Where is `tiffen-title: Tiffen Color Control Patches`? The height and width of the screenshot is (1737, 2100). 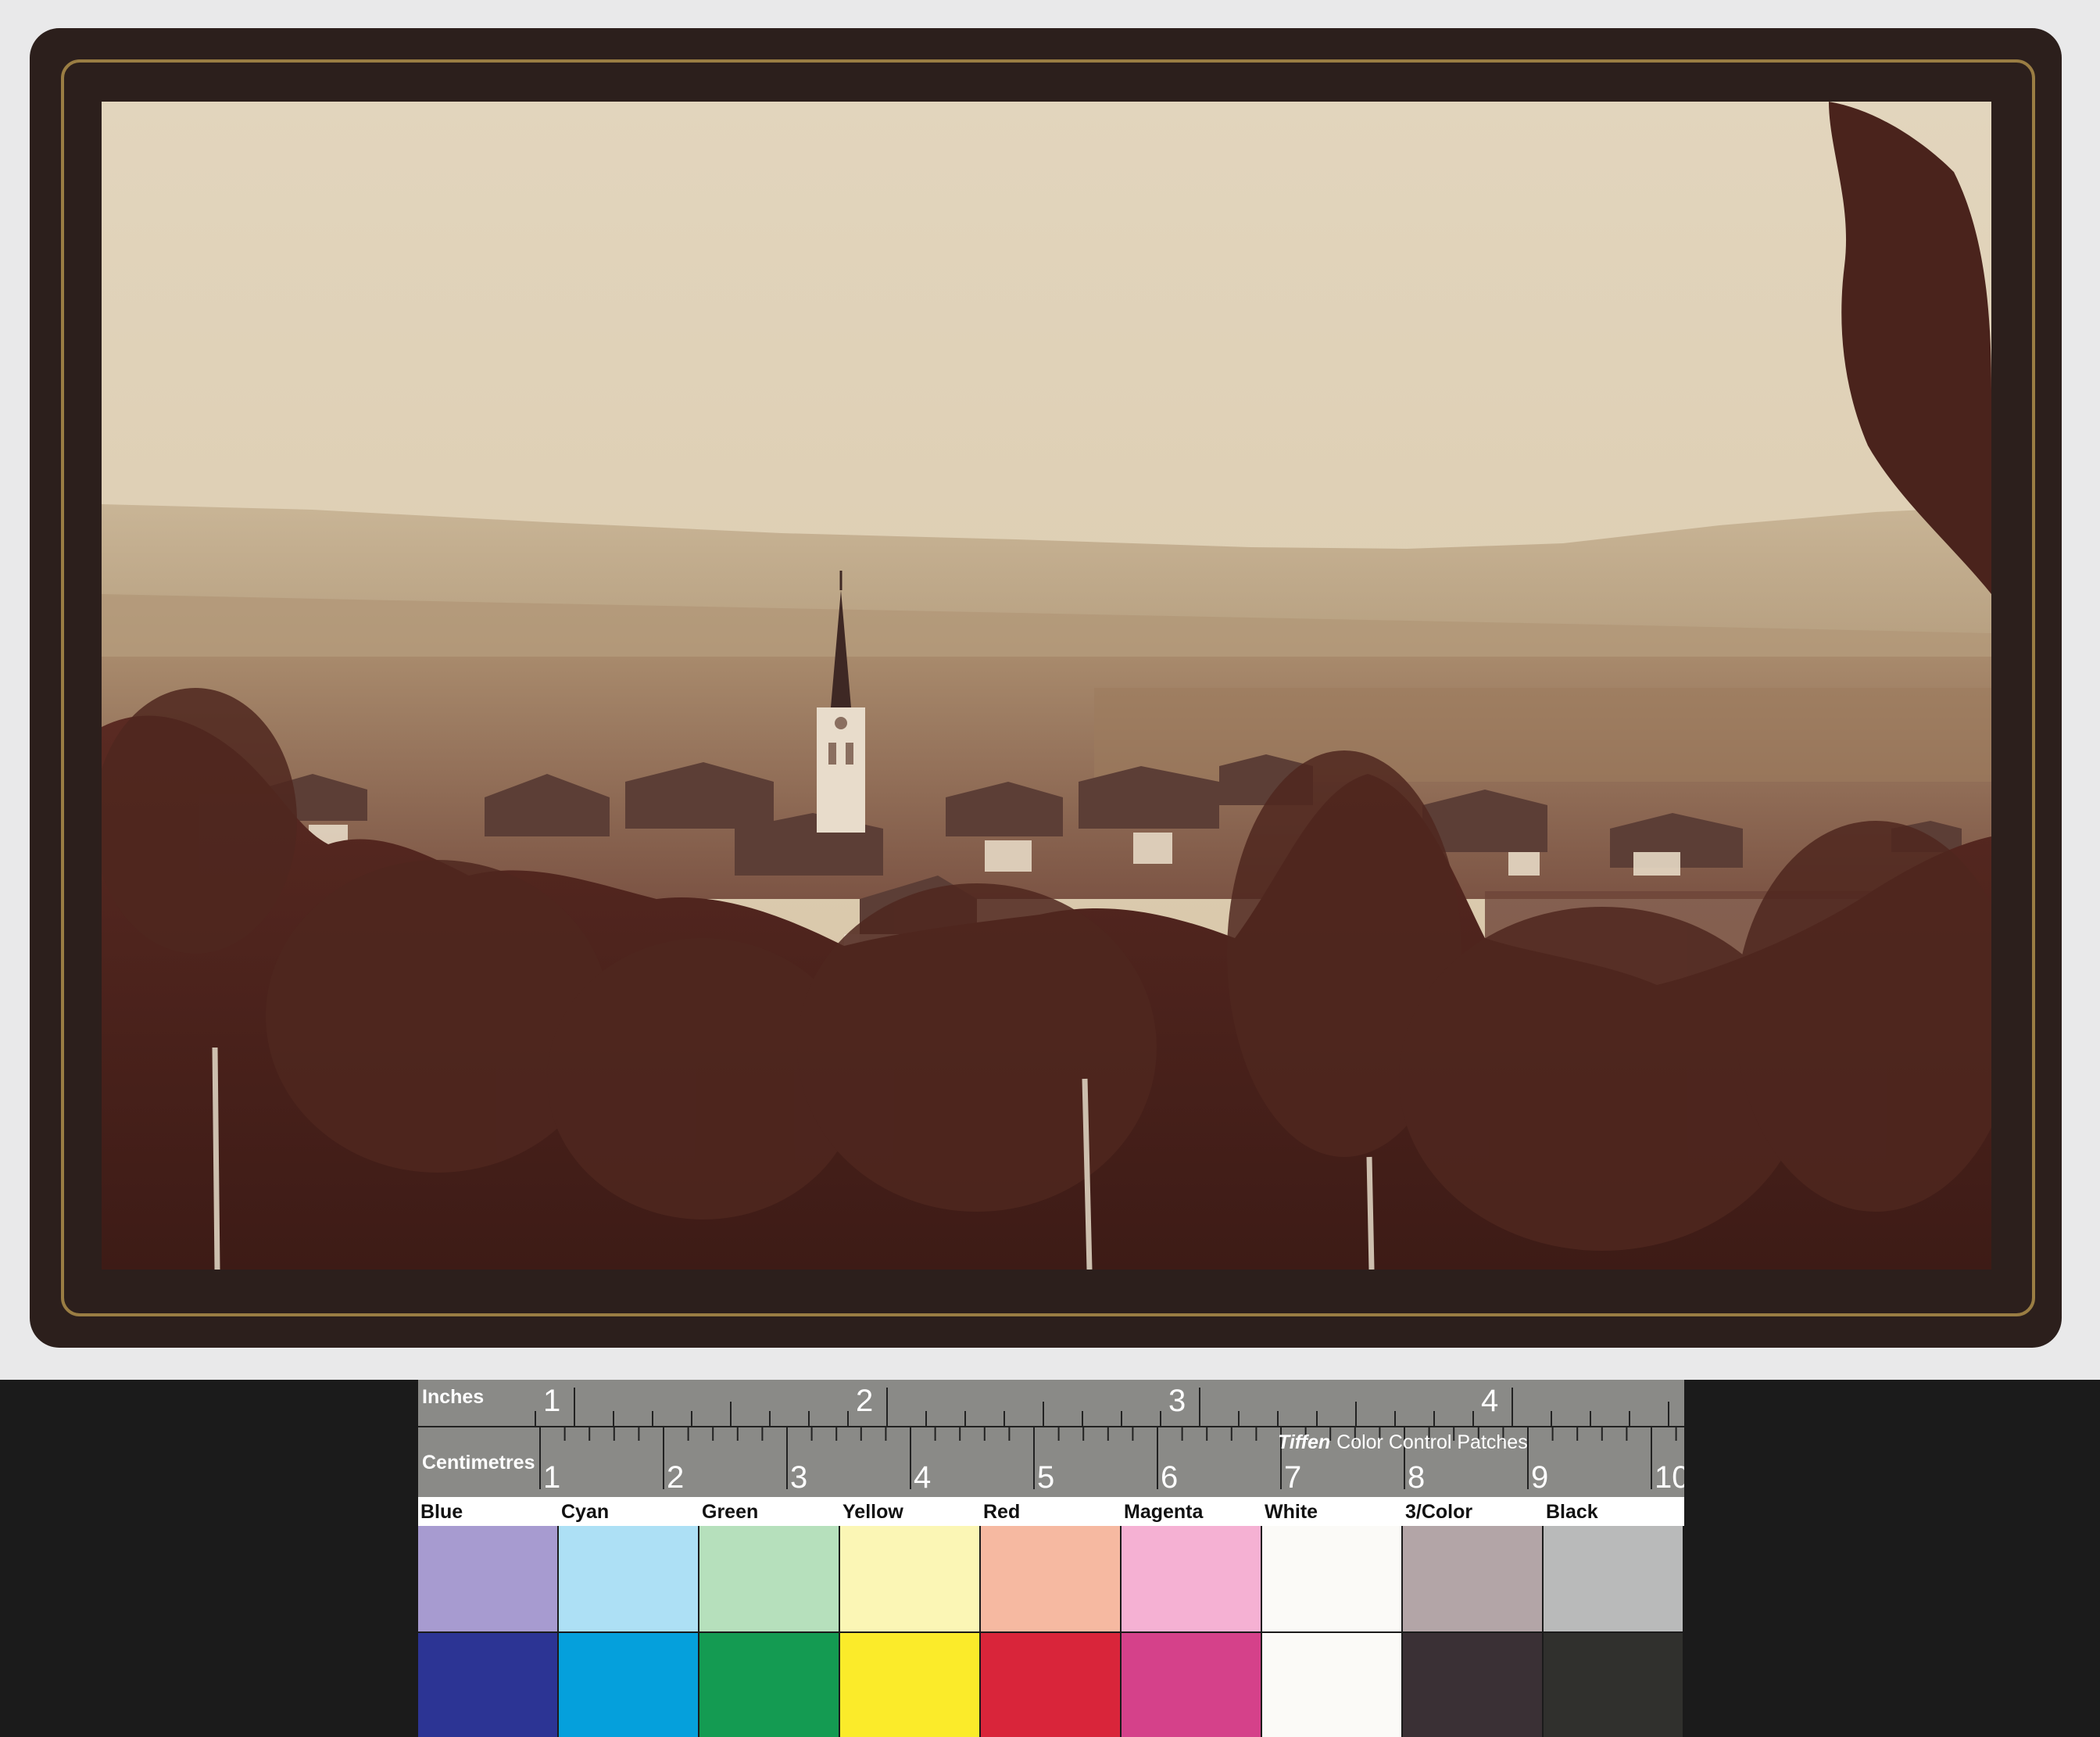
tiffen-title: Tiffen Color Control Patches is located at coordinates (1403, 1442).